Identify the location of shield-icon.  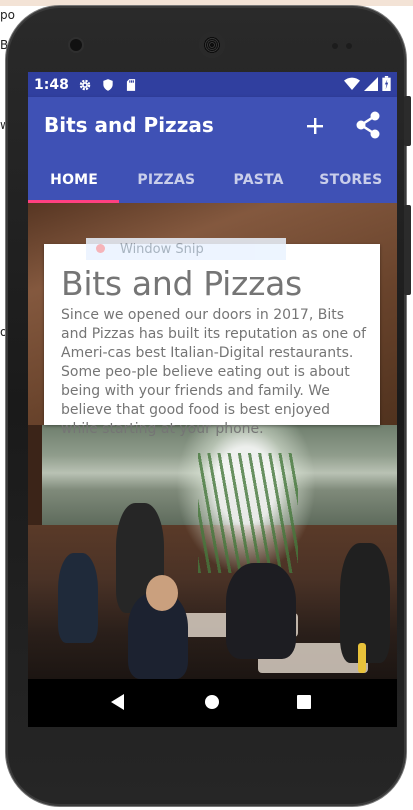
(108, 84).